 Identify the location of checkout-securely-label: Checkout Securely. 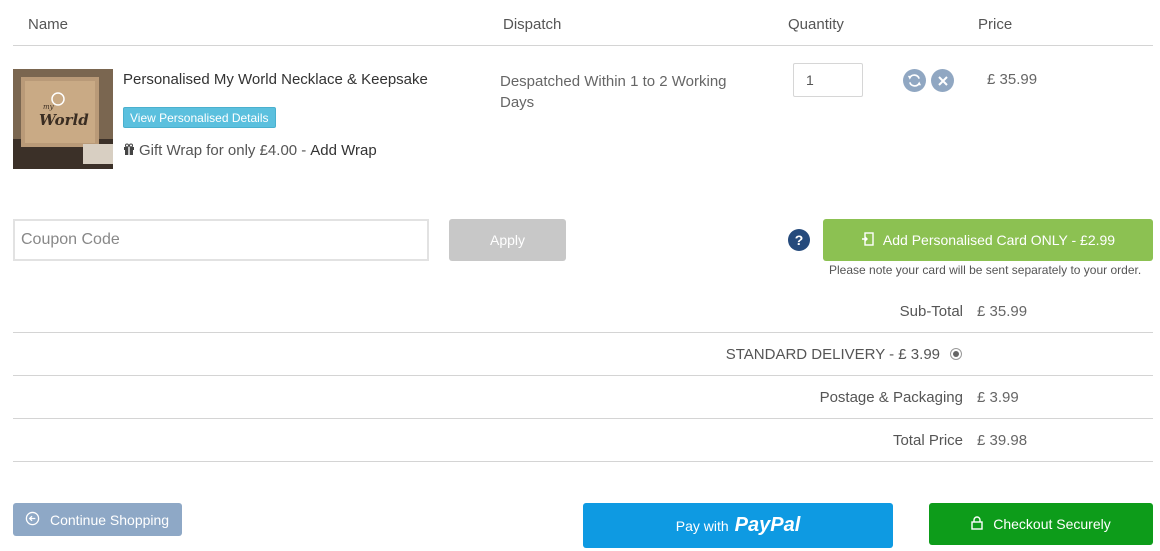
(1052, 524).